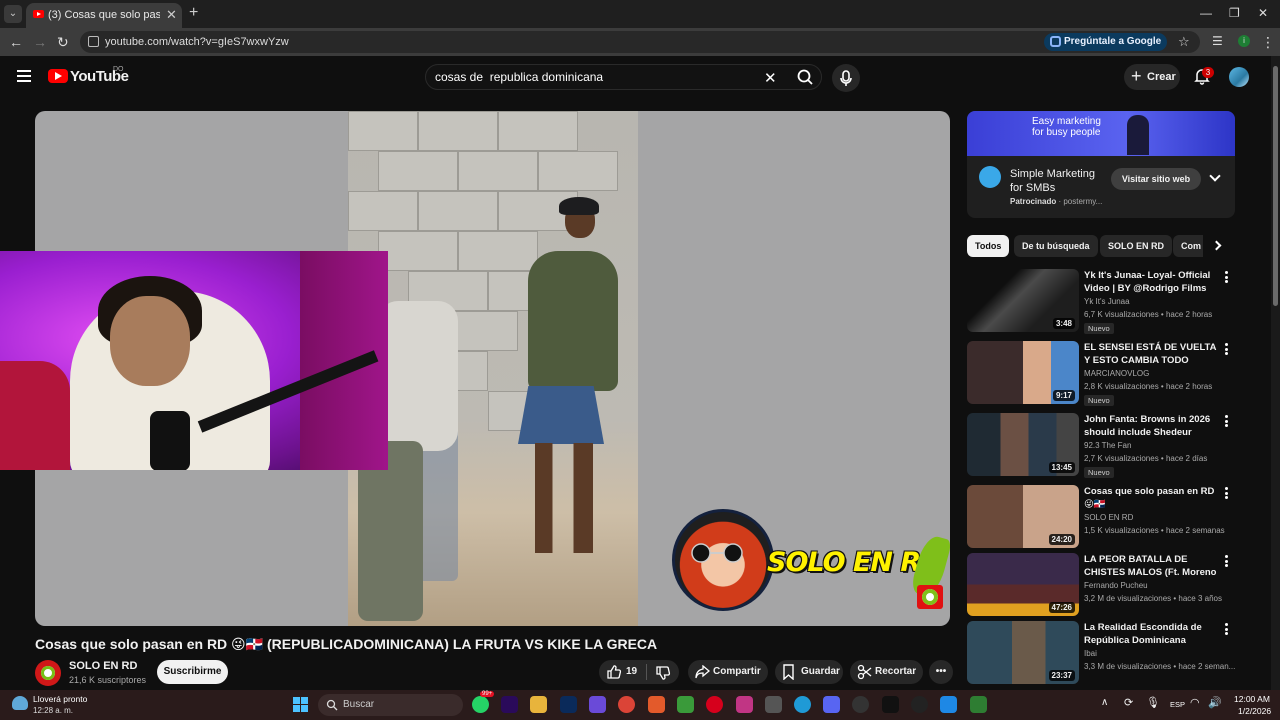  I want to click on reload-icon: ↻, so click(63, 42).